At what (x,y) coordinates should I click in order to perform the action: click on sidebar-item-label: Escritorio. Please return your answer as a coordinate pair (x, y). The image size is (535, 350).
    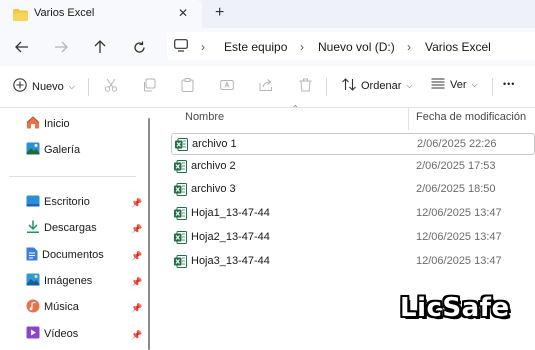
    Looking at the image, I should click on (67, 202).